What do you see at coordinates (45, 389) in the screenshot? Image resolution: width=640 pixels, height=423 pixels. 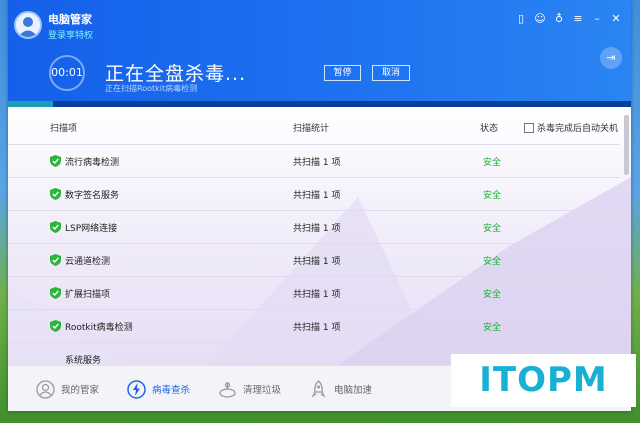 I see `user-icon` at bounding box center [45, 389].